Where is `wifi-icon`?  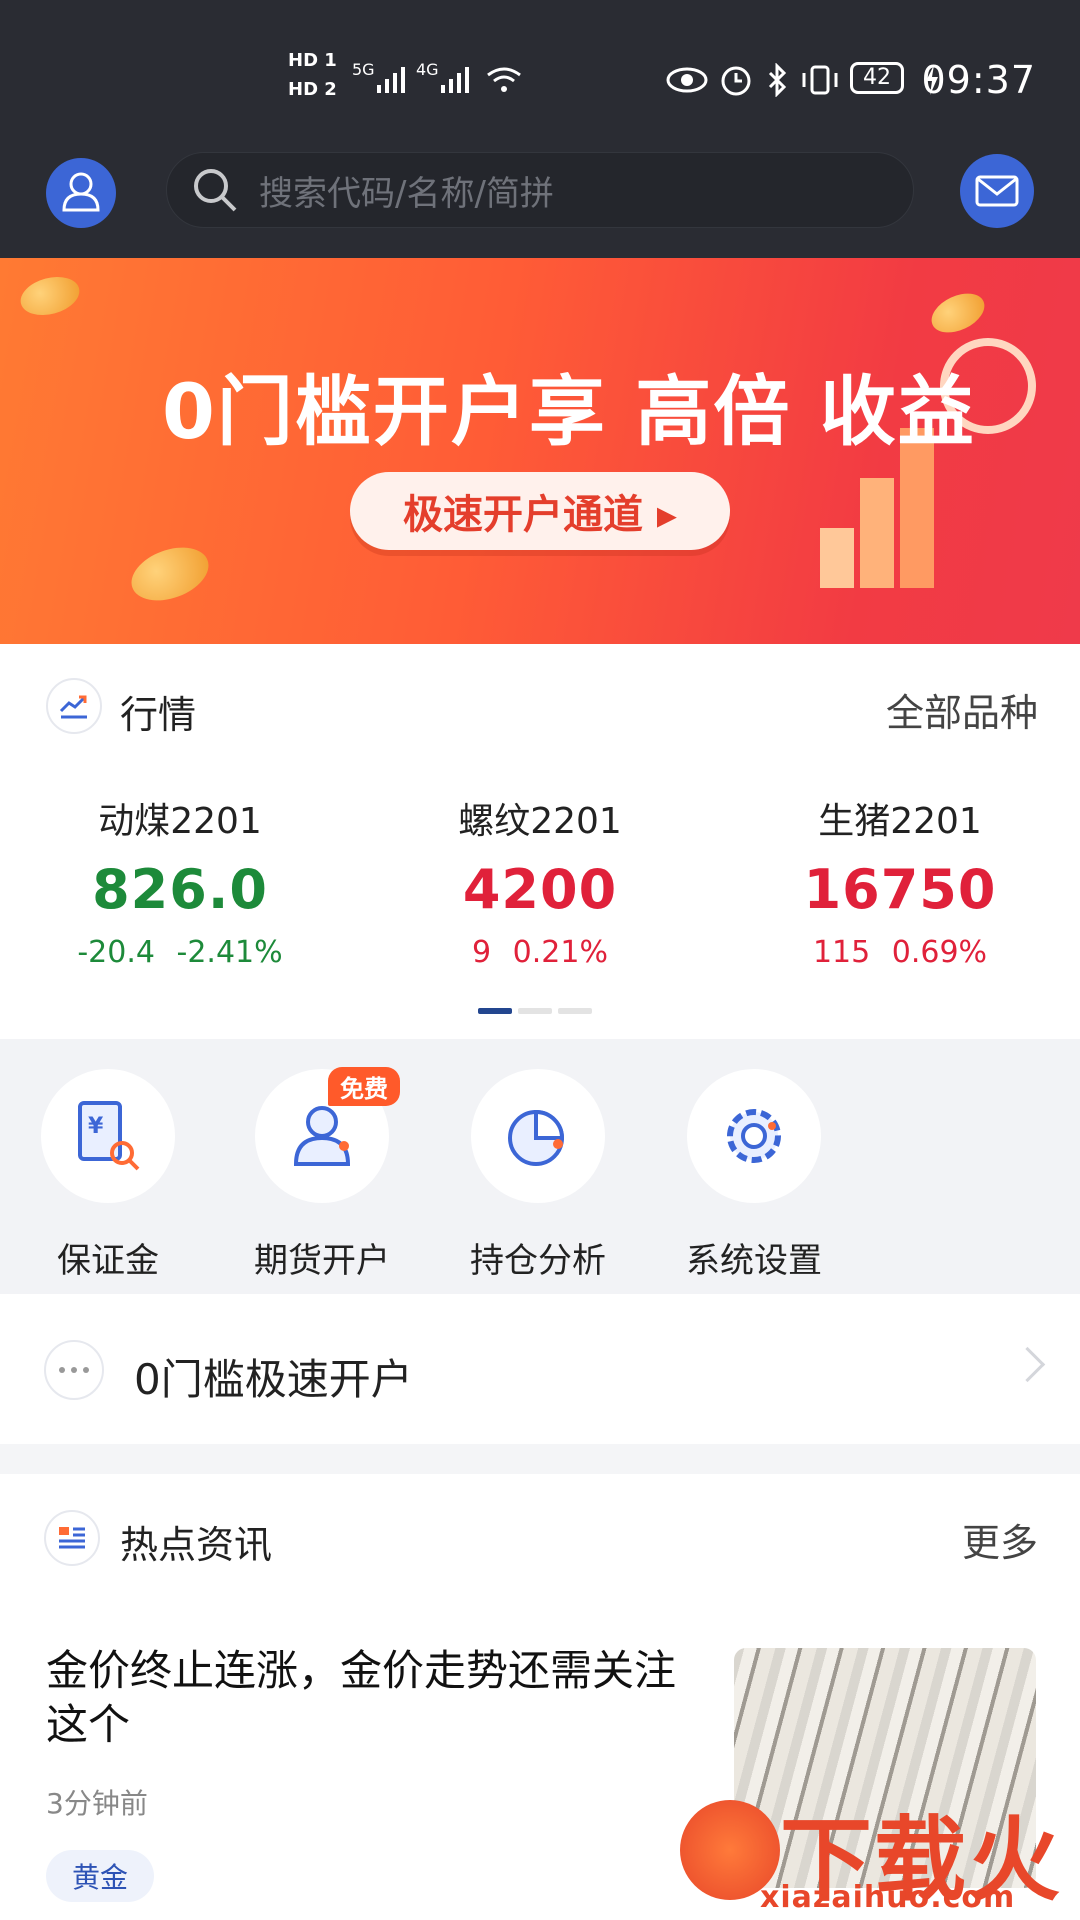
wifi-icon is located at coordinates (504, 80).